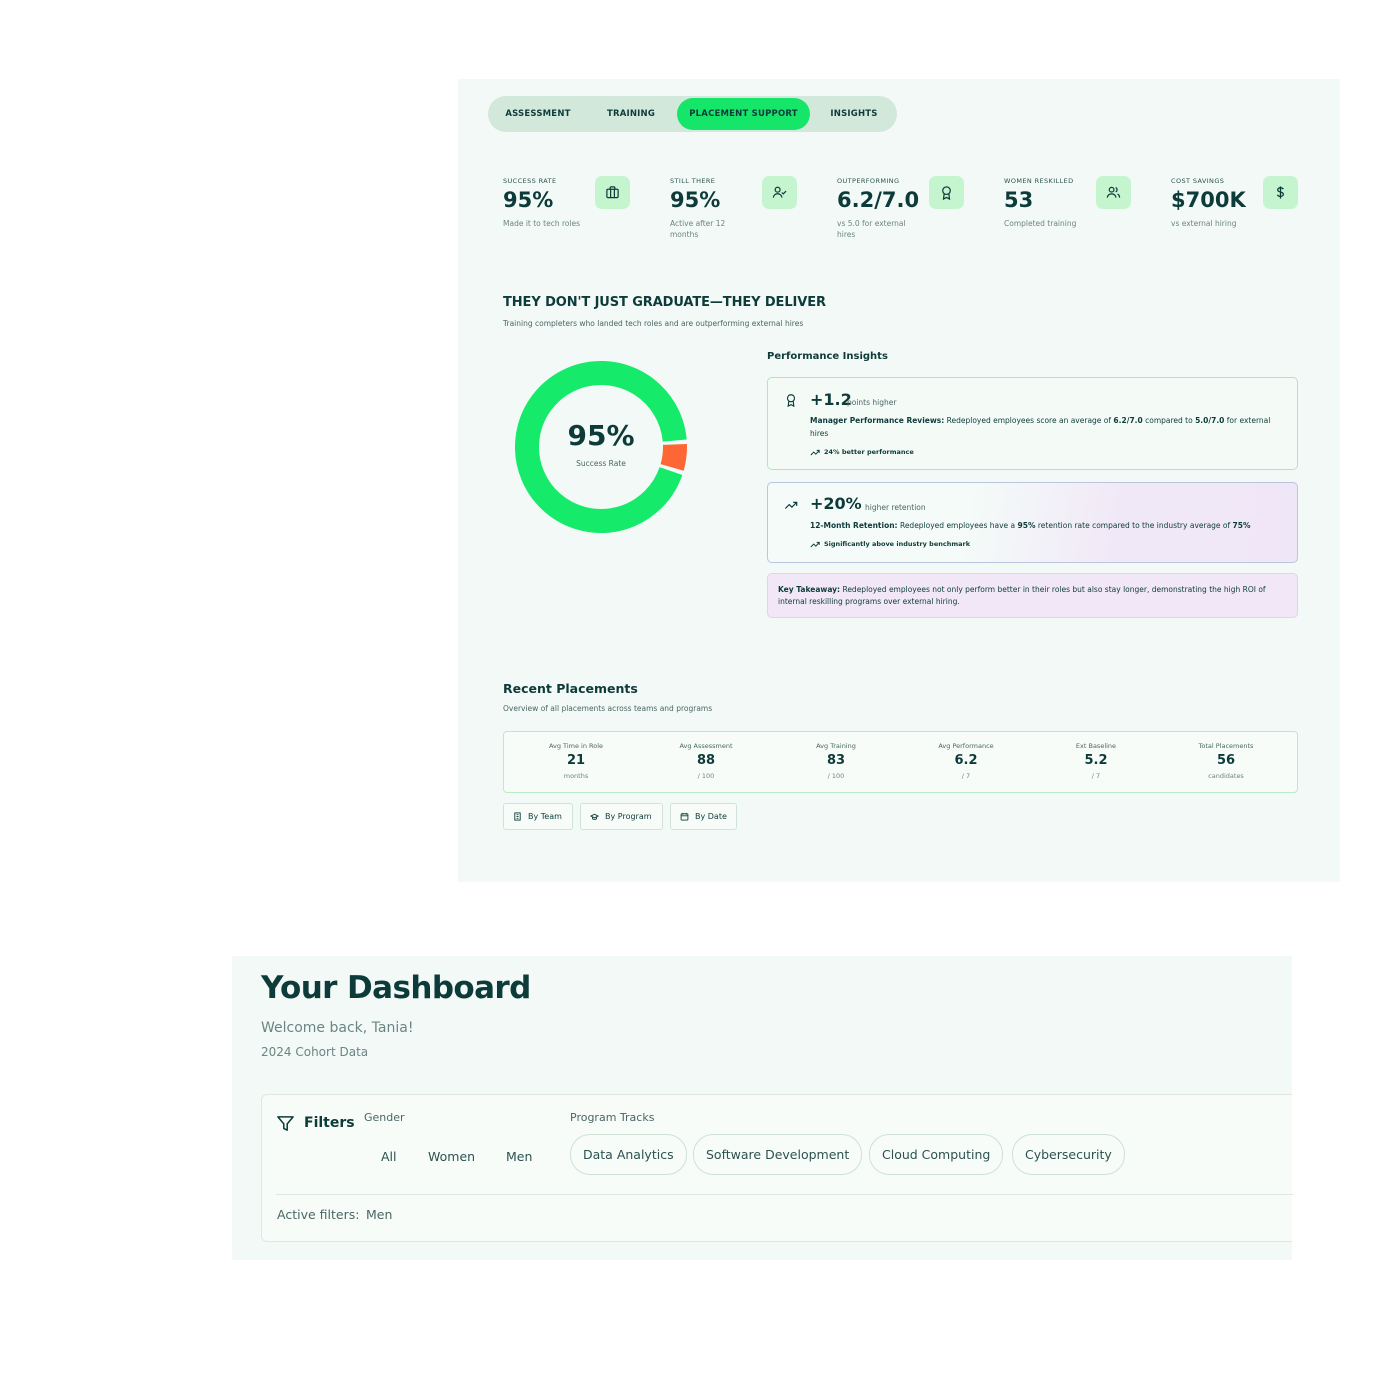 This screenshot has height=1400, width=1400. I want to click on metric-label: Avg Performance, so click(966, 746).